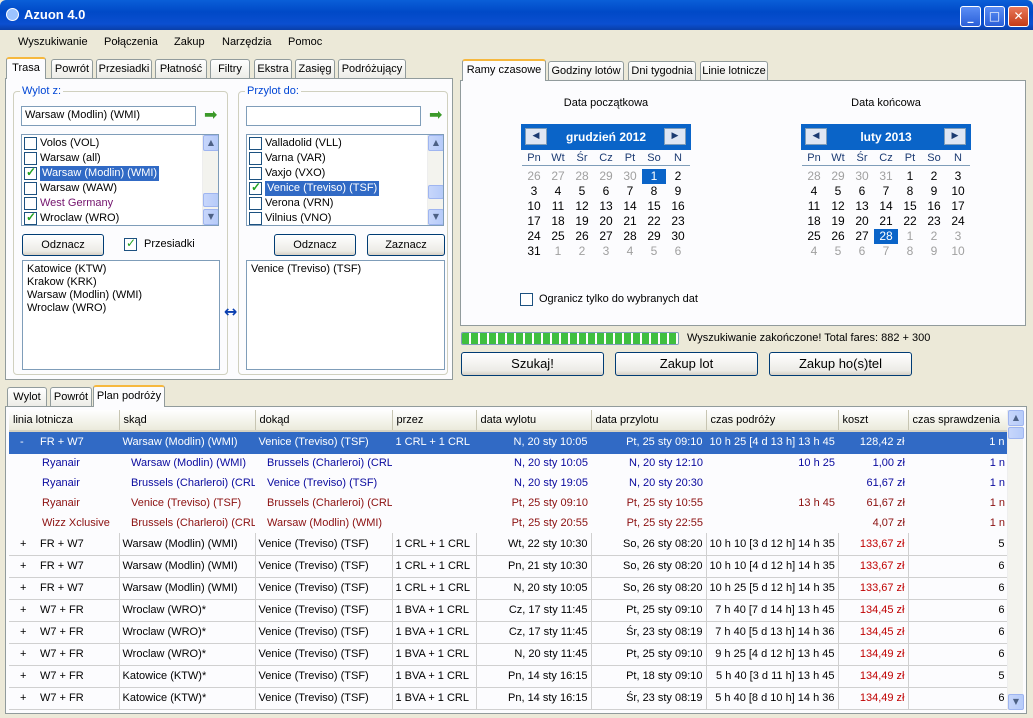 This screenshot has width=1033, height=718. I want to click on end-prev-month-icon: ◀, so click(816, 136).